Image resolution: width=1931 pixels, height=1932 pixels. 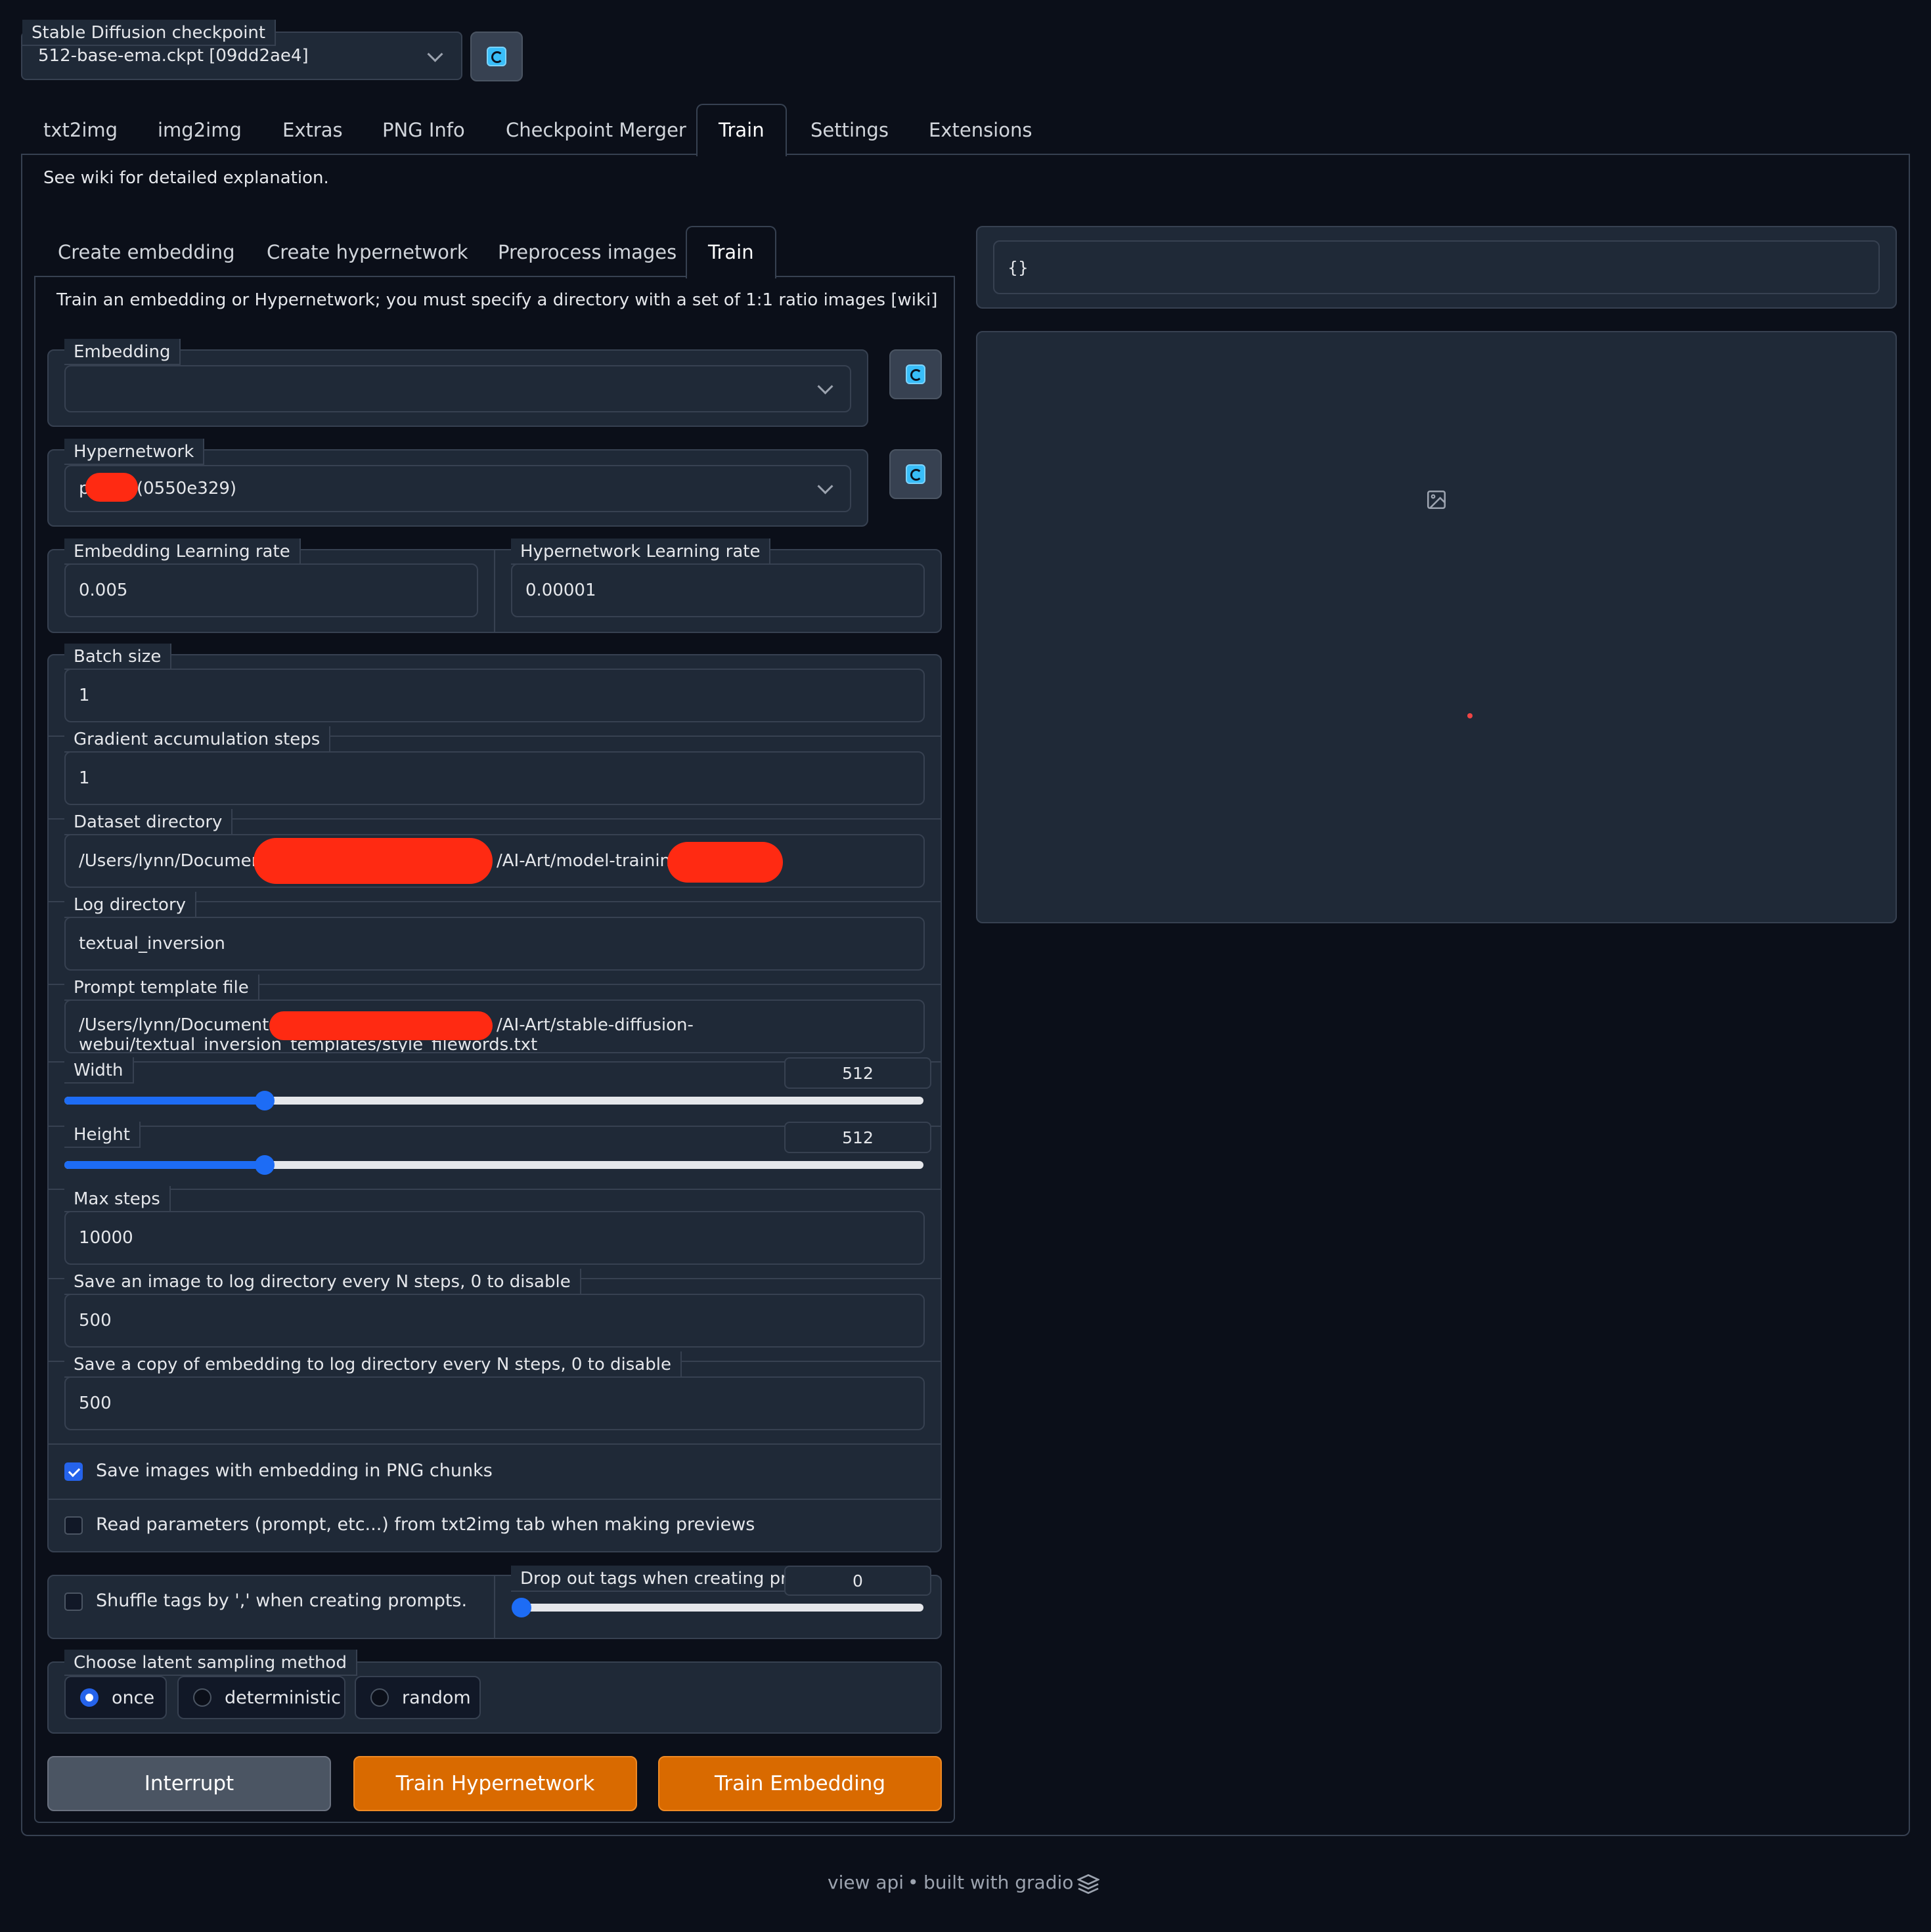 I want to click on red-dot, so click(x=1470, y=715).